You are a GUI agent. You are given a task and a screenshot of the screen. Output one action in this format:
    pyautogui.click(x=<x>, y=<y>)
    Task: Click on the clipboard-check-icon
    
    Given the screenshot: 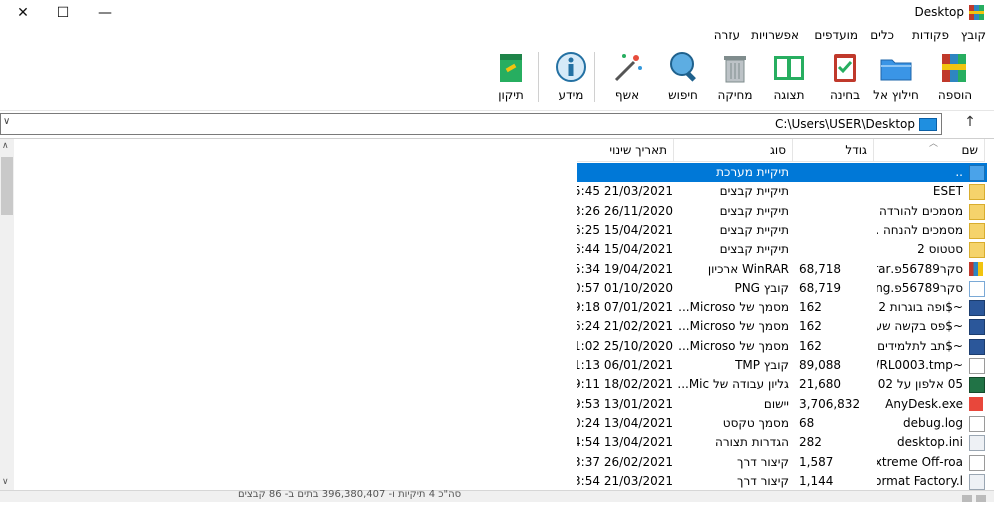 What is the action you would take?
    pyautogui.click(x=845, y=67)
    